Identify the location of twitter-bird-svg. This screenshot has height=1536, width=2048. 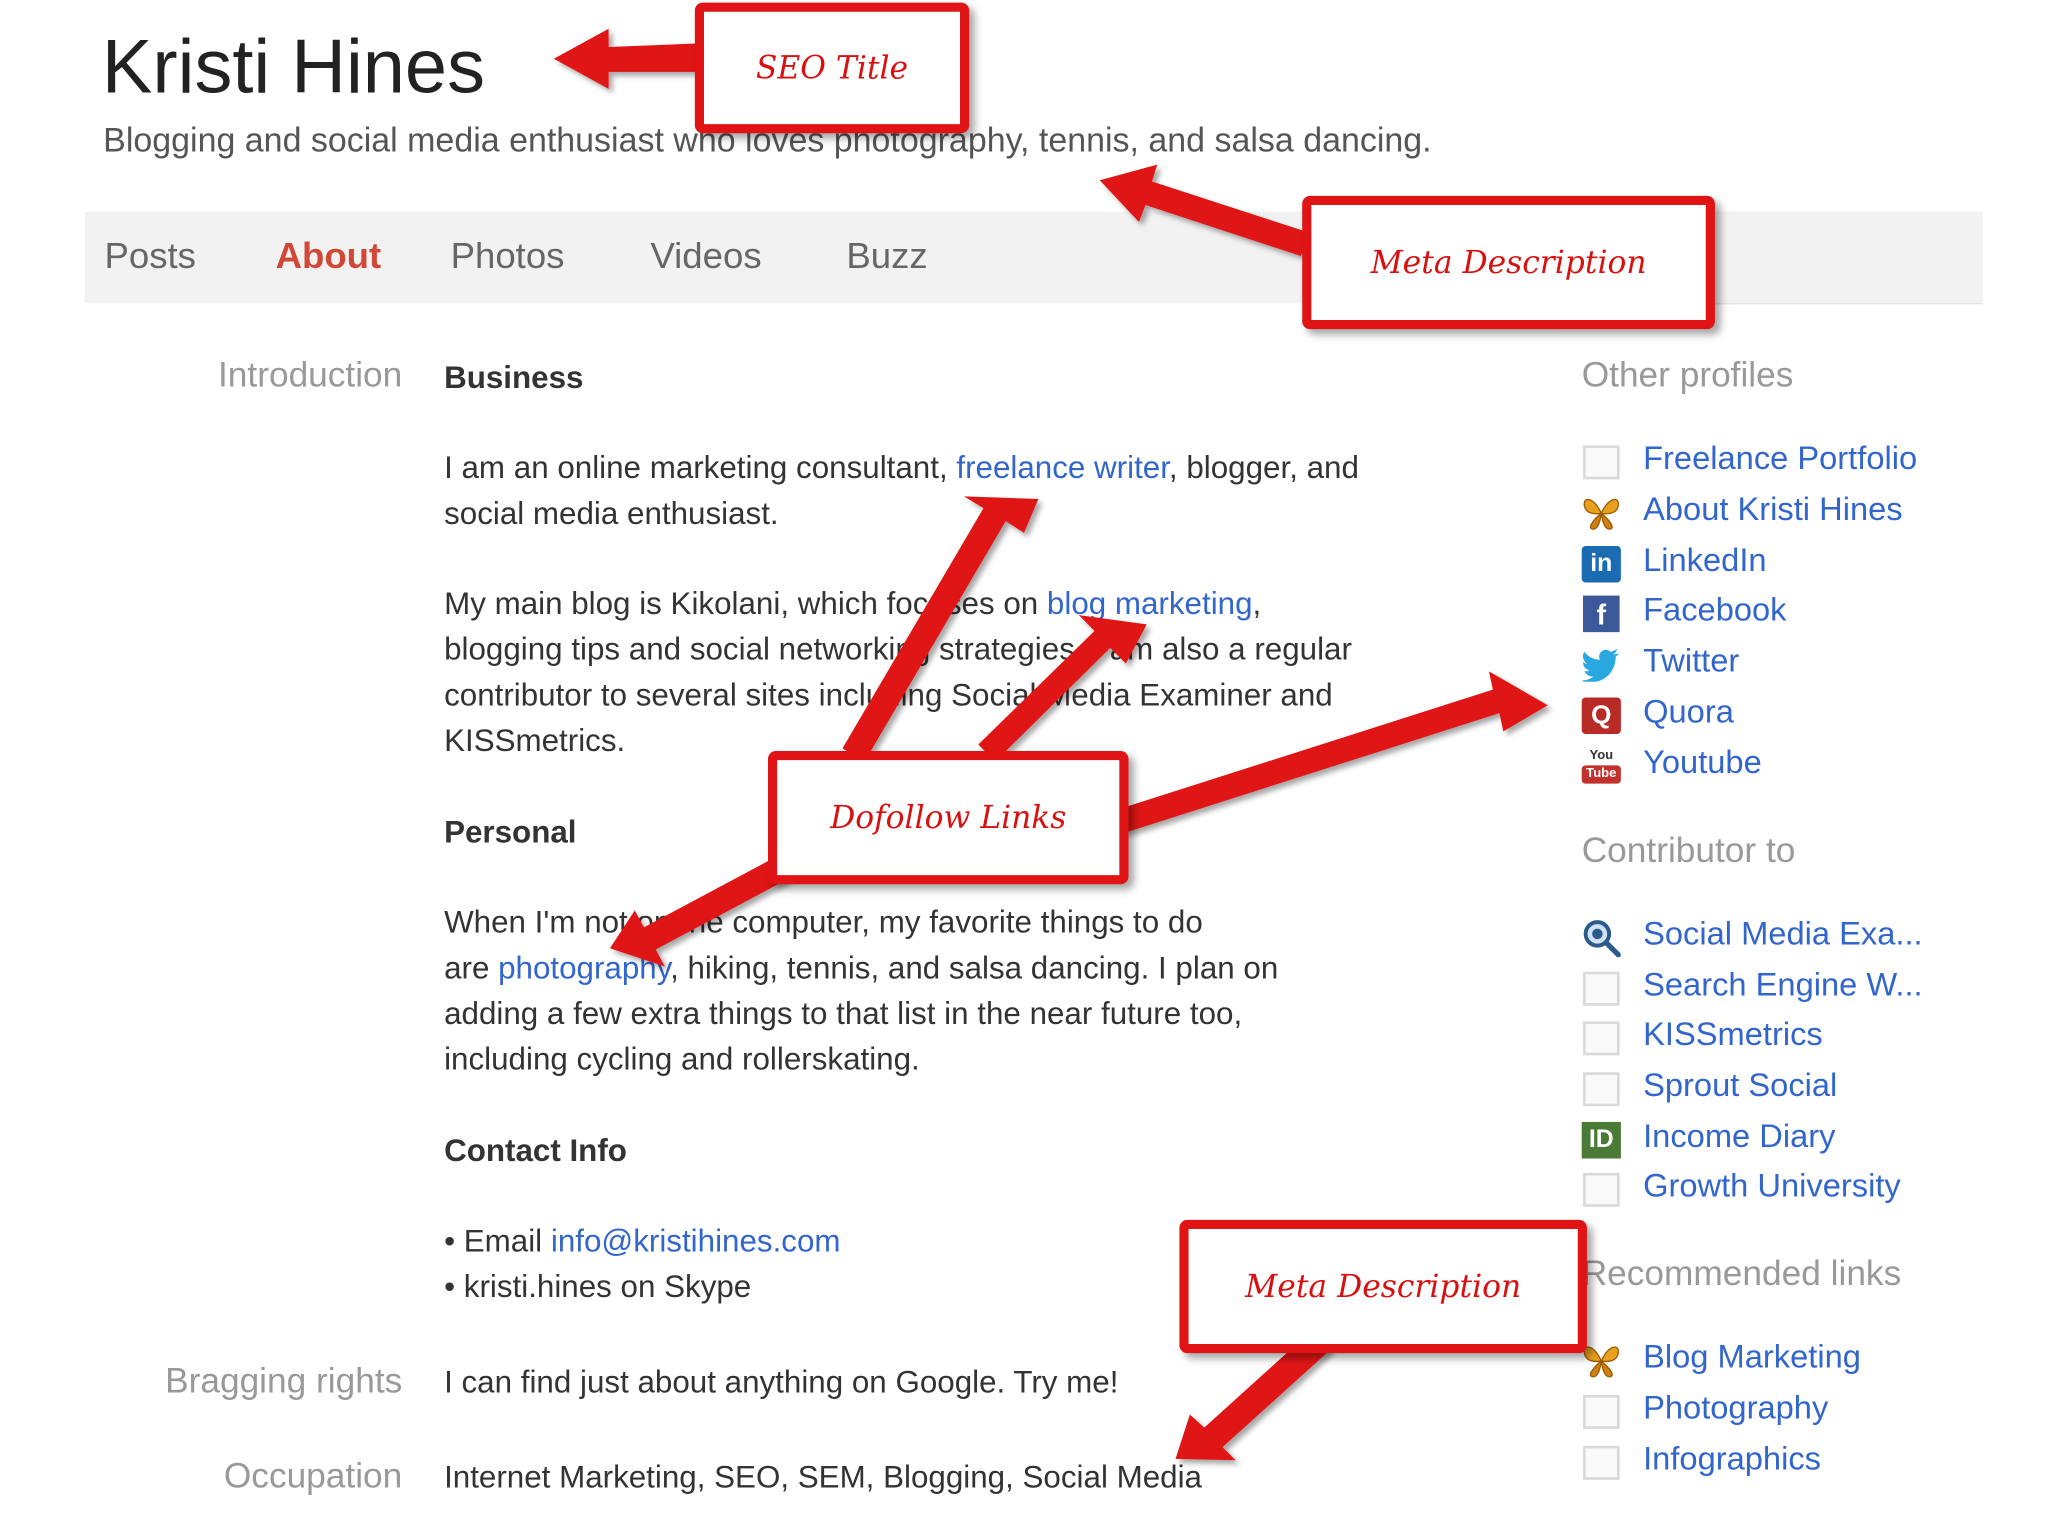
(1600, 665).